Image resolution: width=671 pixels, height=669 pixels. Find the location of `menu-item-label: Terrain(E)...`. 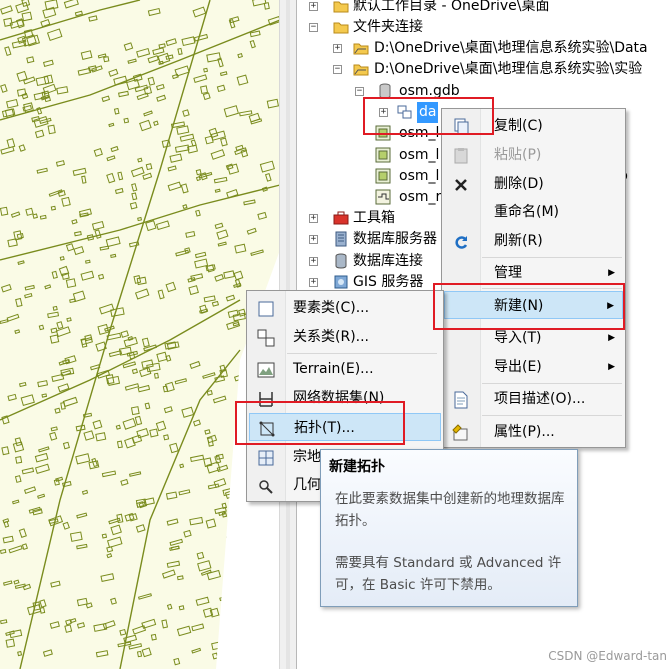

menu-item-label: Terrain(E)... is located at coordinates (333, 369).